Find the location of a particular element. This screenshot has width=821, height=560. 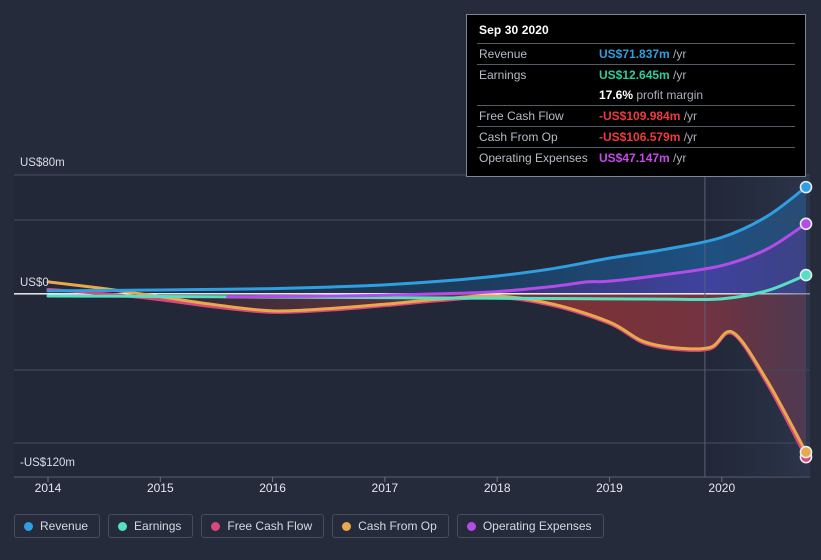

tooltip-row-value: -US$109.984m /yr is located at coordinates (697, 116).